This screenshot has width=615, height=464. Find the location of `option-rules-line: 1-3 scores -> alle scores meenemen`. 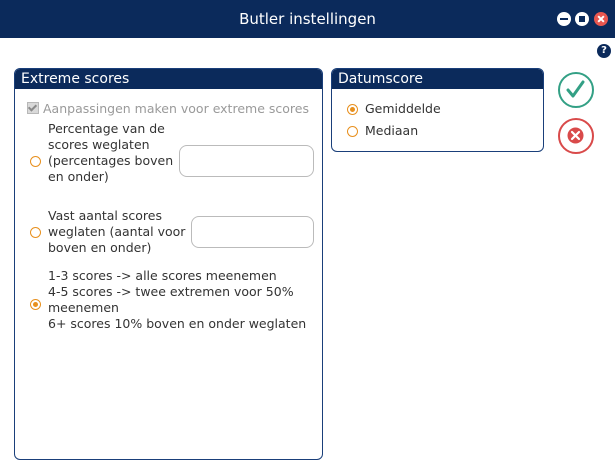

option-rules-line: 1-3 scores -> alle scores meenemen is located at coordinates (162, 275).